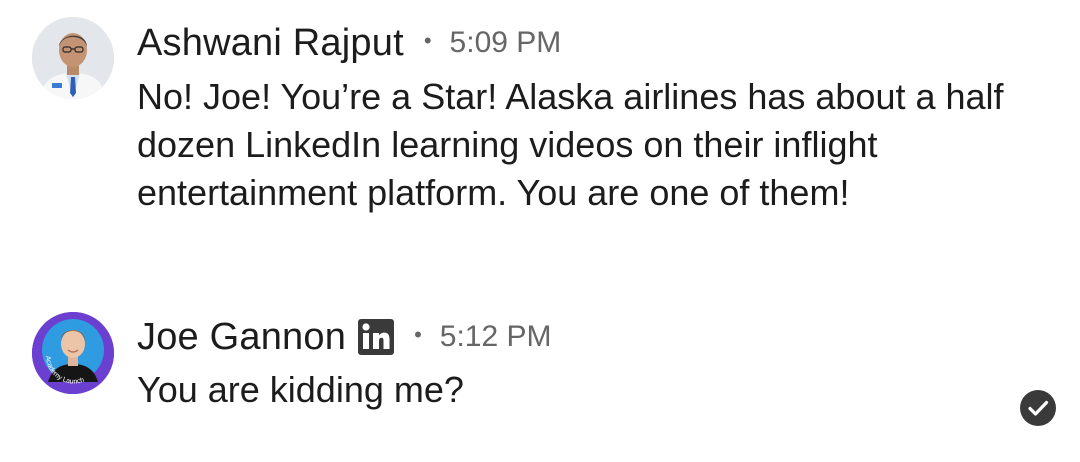 Image resolution: width=1080 pixels, height=462 pixels. I want to click on message-header: Ashwani Rajput • 5:09 PM, so click(349, 43).